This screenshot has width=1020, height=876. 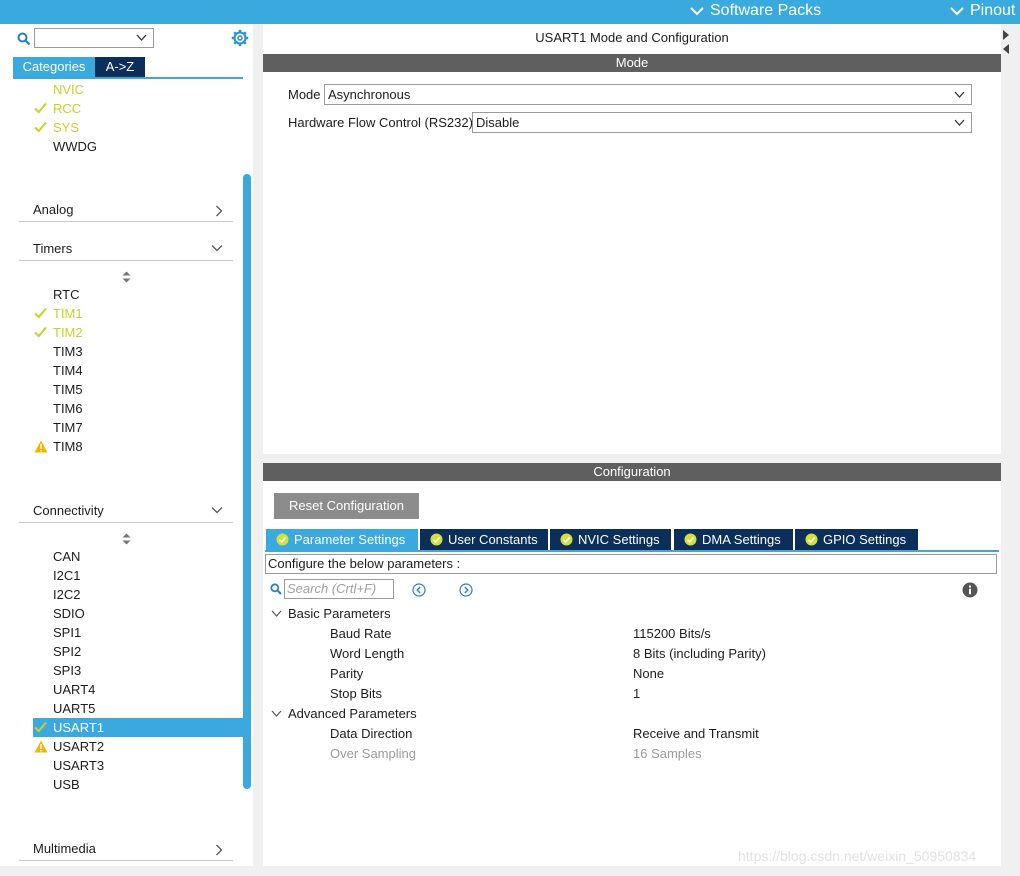 I want to click on list-item-label: SYS, so click(x=66, y=127).